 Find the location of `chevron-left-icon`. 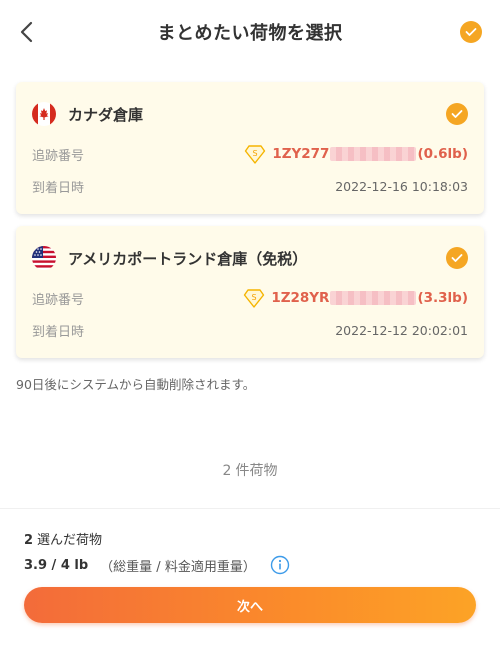

chevron-left-icon is located at coordinates (26, 32).